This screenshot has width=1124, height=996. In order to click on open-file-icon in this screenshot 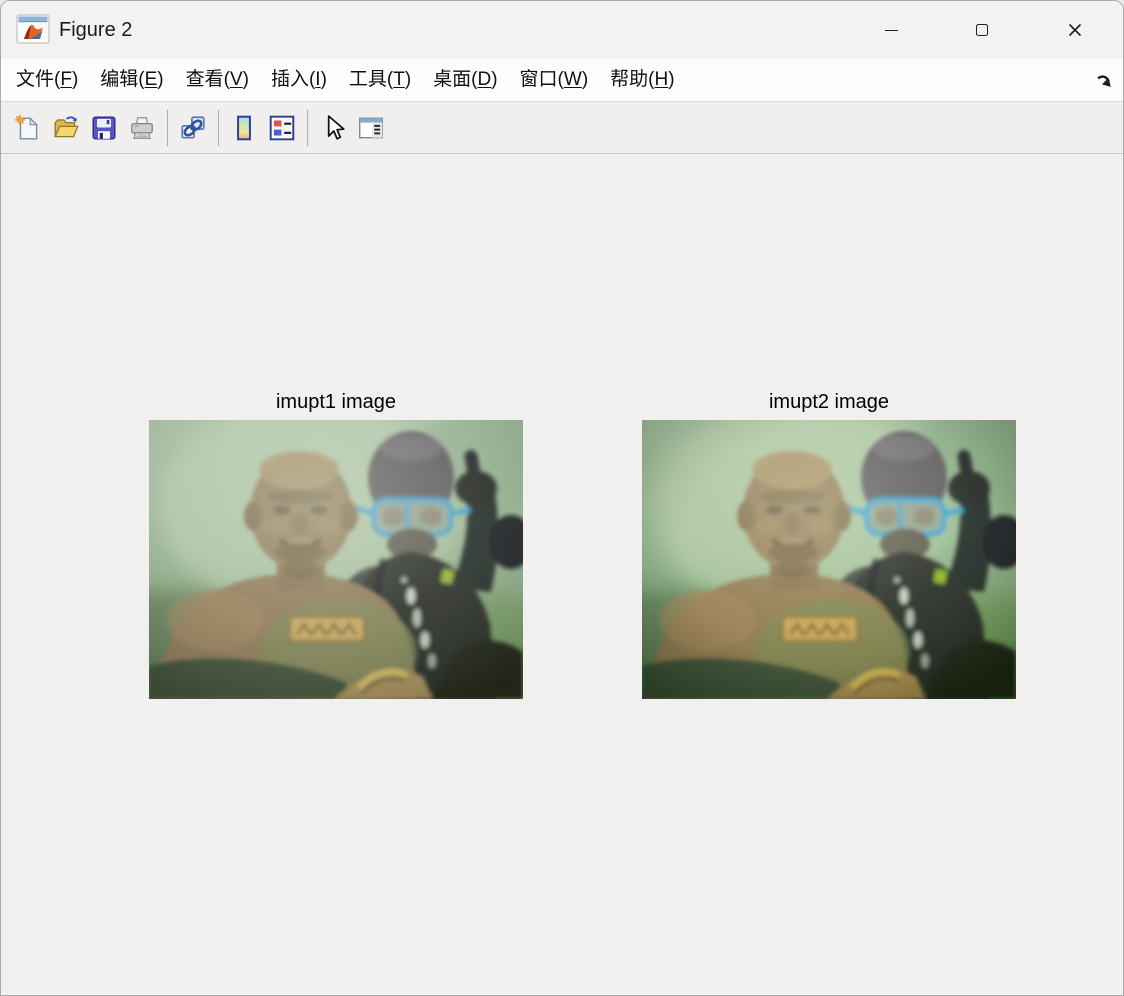, I will do `click(66, 126)`.